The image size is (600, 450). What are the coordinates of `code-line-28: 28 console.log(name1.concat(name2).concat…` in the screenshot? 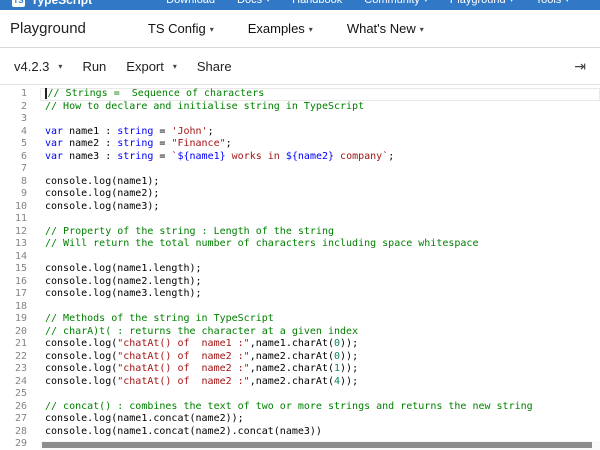 It's located at (300, 432).